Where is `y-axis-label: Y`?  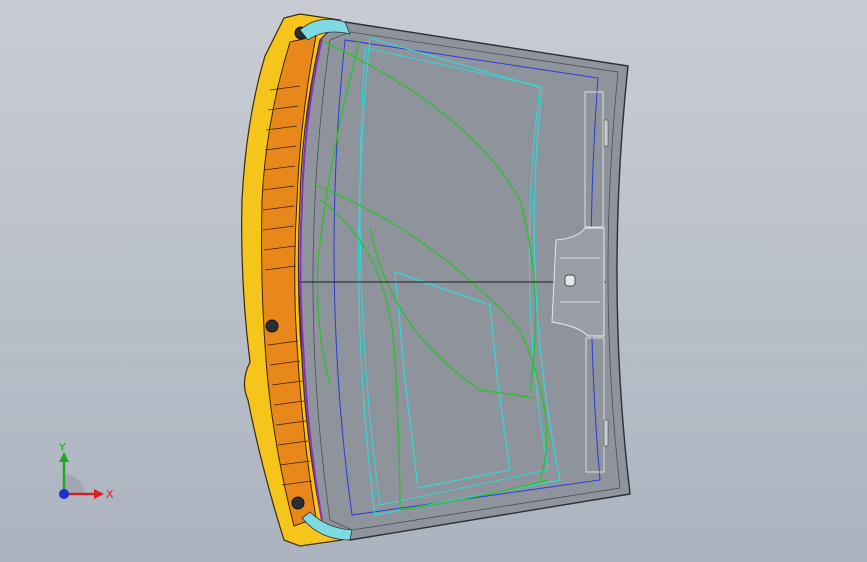 y-axis-label: Y is located at coordinates (62, 447).